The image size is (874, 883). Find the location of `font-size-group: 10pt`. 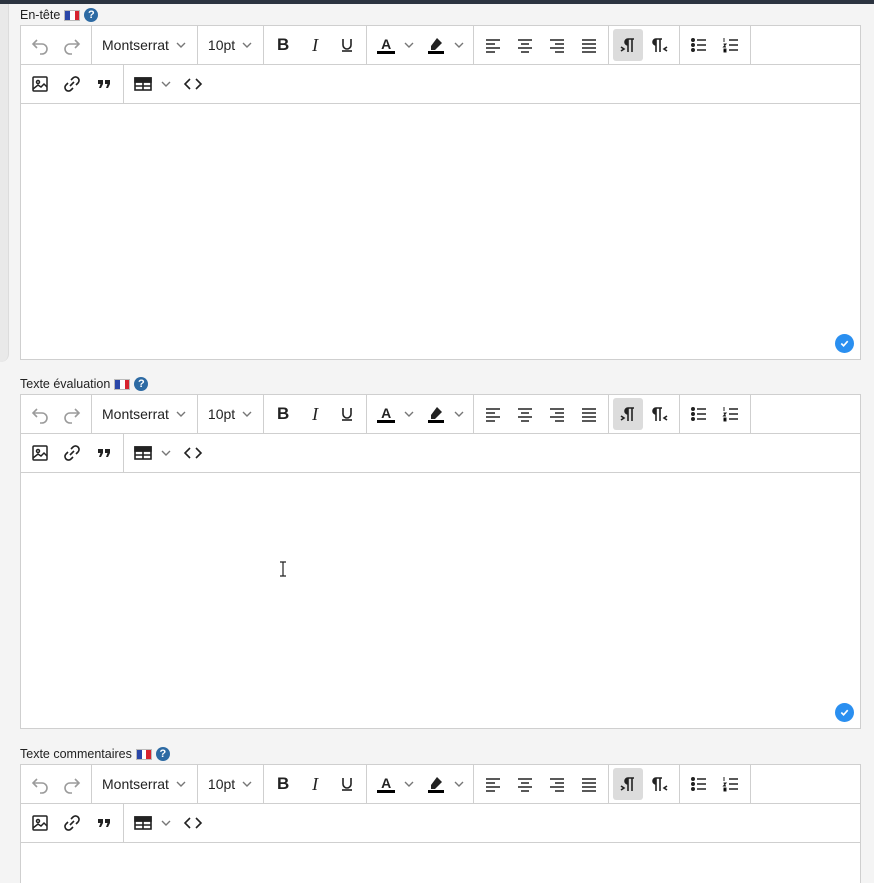

font-size-group: 10pt is located at coordinates (231, 414).